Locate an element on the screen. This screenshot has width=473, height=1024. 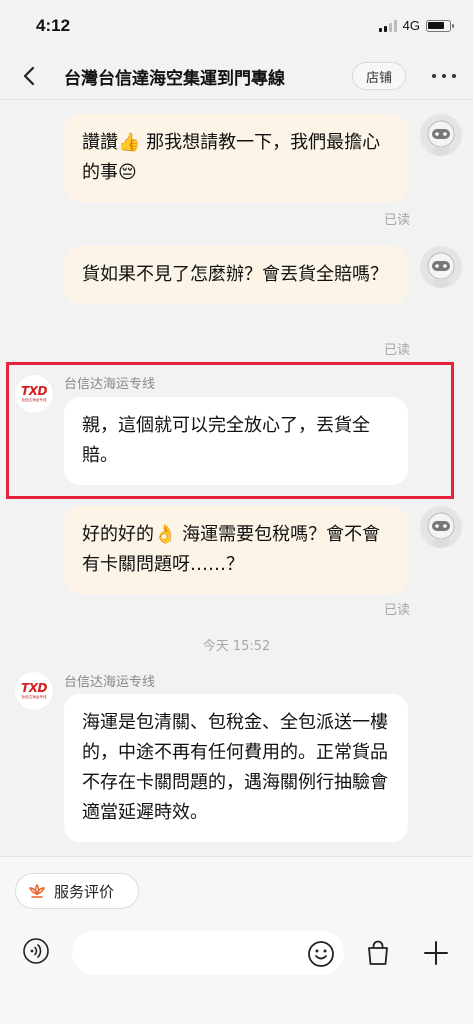
message-text: 貨如果不見了怎麼辦？會丟貨全賠嗎？ is located at coordinates (235, 274).